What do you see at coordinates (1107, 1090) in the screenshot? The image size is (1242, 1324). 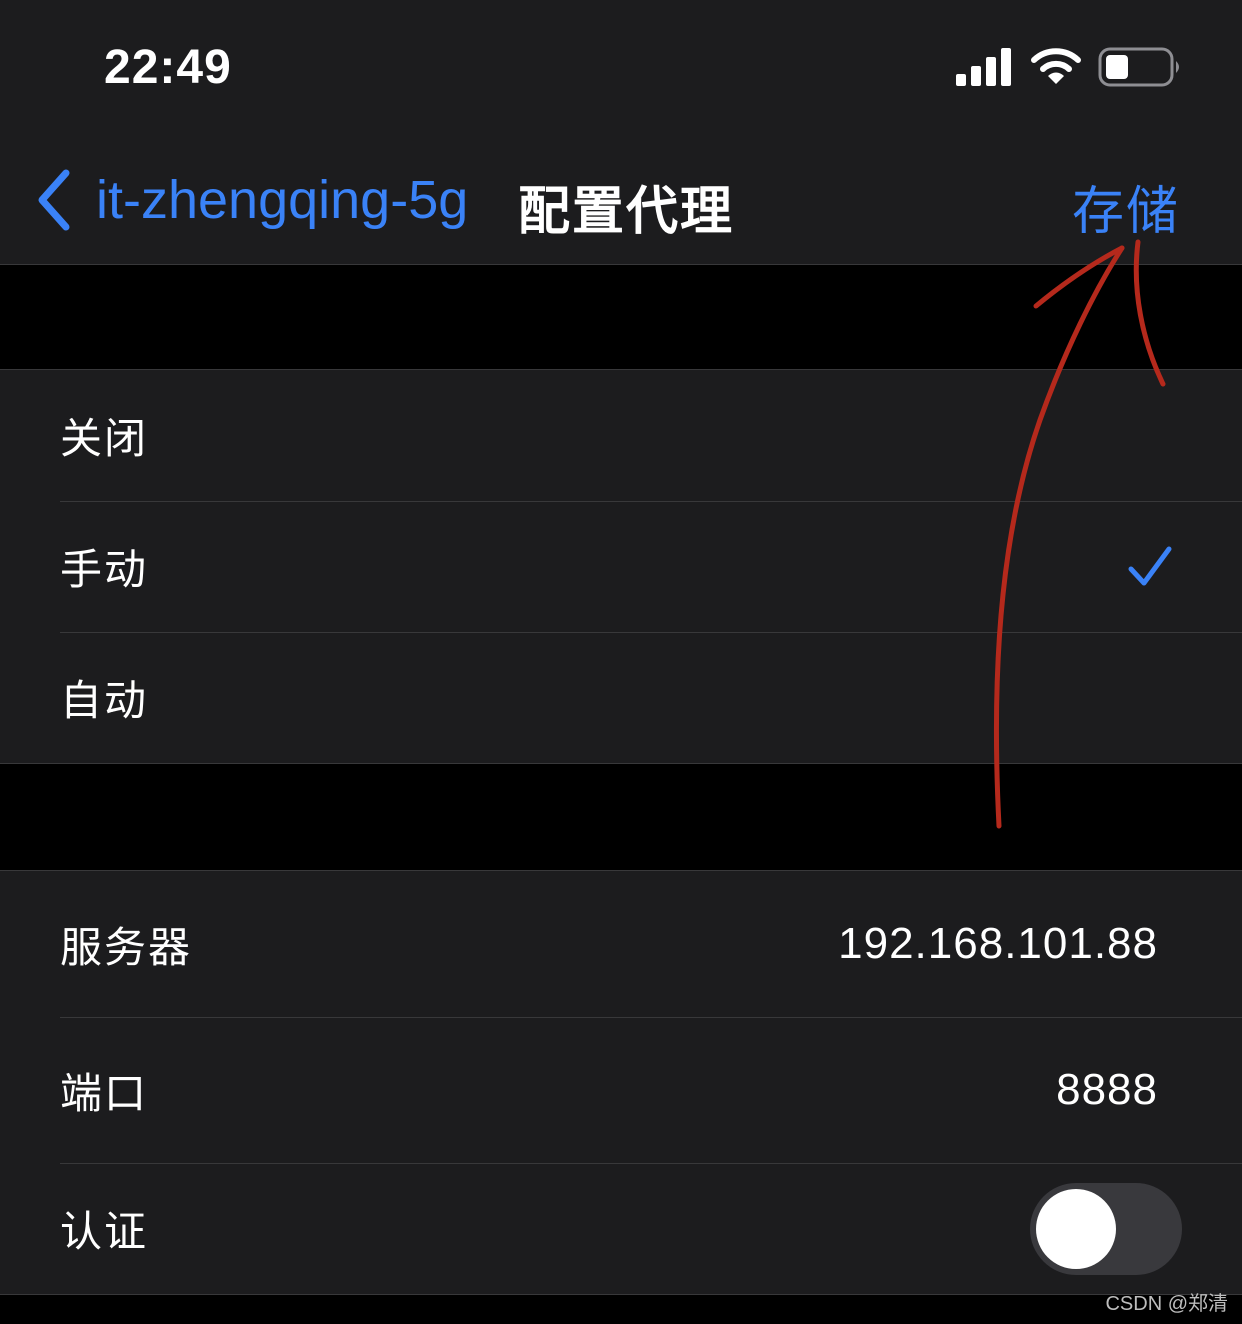 I see `port-field: 8888` at bounding box center [1107, 1090].